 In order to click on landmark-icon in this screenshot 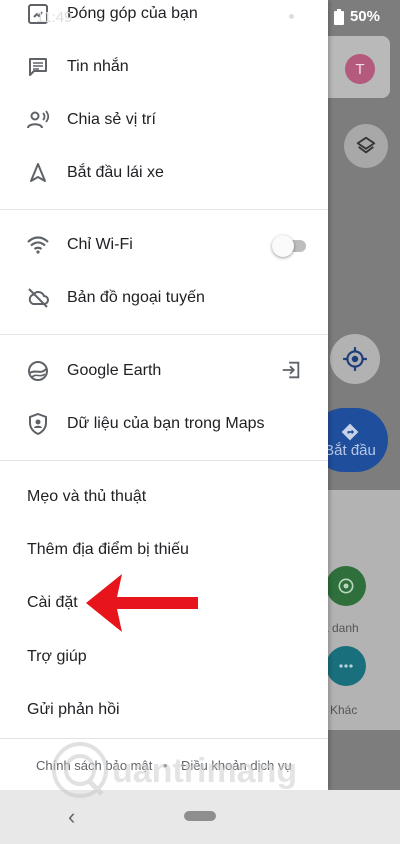, I will do `click(346, 586)`.